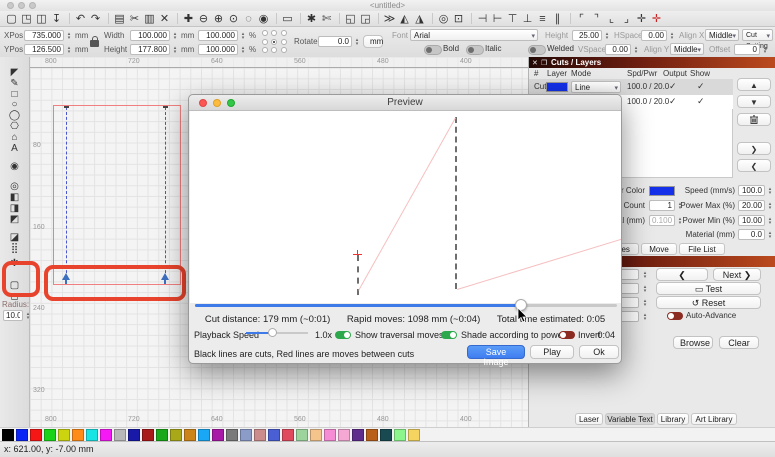 The image size is (775, 457). I want to click on import-icon: ↧, so click(56, 19).